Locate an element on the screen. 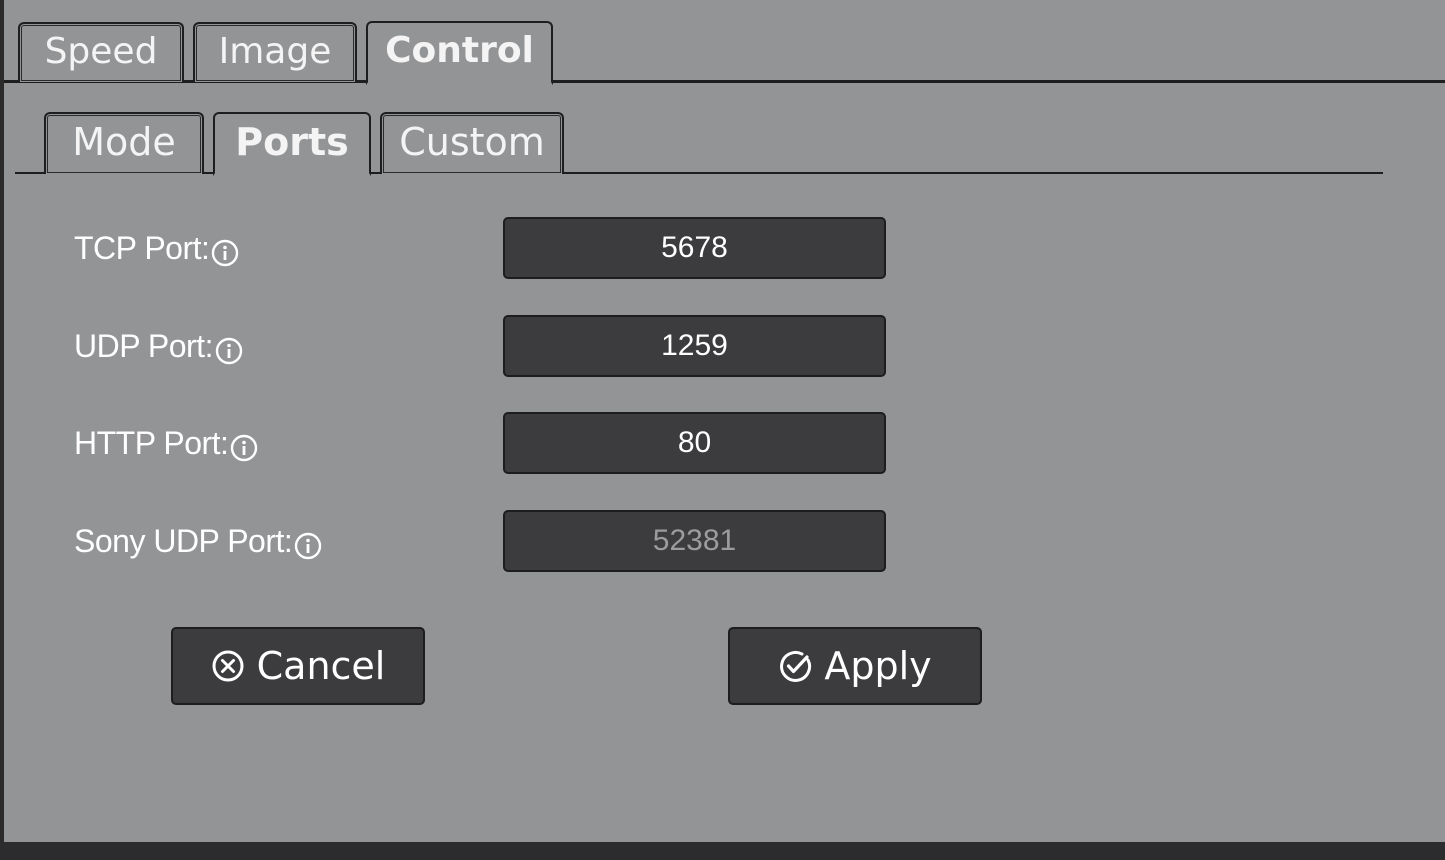 The height and width of the screenshot is (860, 1445). circle-check-icon is located at coordinates (796, 666).